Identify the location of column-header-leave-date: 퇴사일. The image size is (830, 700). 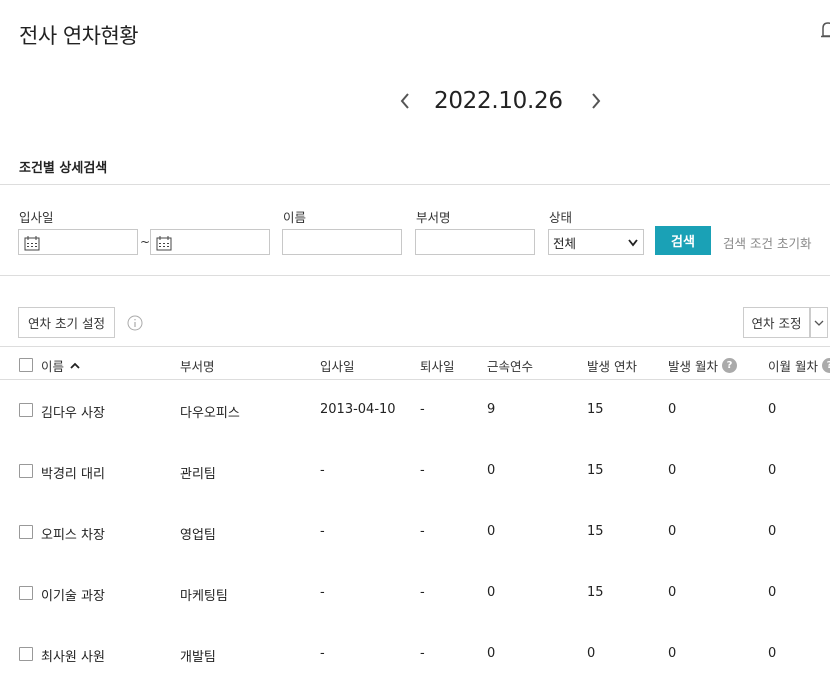
(437, 365).